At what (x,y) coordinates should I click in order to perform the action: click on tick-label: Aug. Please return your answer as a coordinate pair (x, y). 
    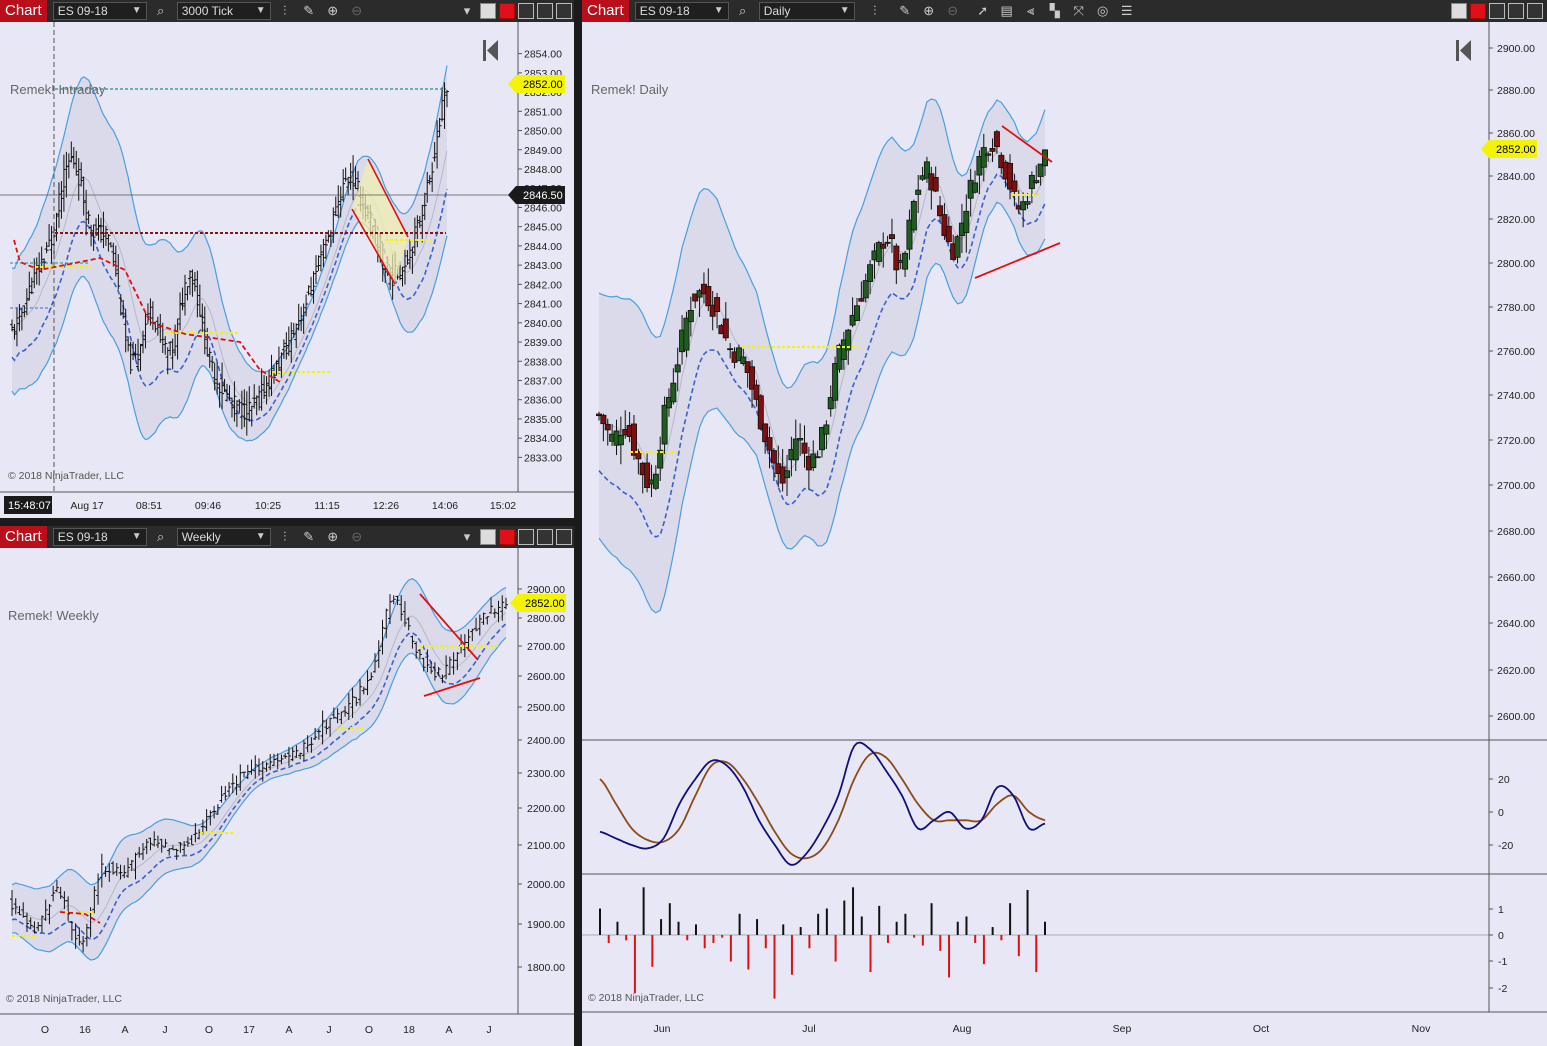
    Looking at the image, I should click on (962, 1029).